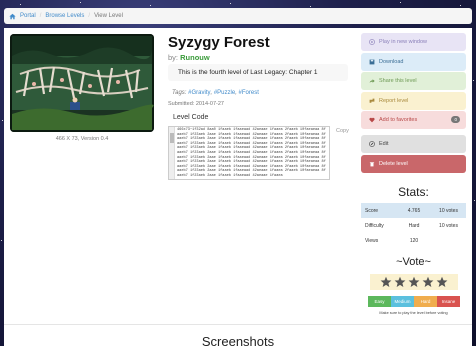  I want to click on share-label: Share this level, so click(398, 81).